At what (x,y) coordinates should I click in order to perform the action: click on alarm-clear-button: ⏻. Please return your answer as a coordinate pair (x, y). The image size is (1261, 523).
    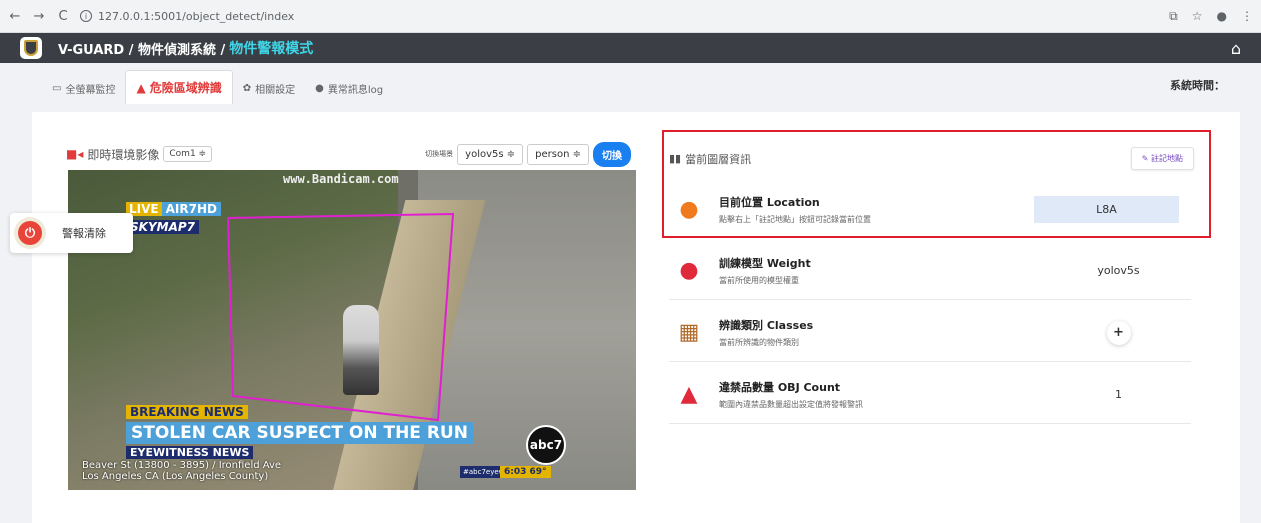
    Looking at the image, I should click on (30, 233).